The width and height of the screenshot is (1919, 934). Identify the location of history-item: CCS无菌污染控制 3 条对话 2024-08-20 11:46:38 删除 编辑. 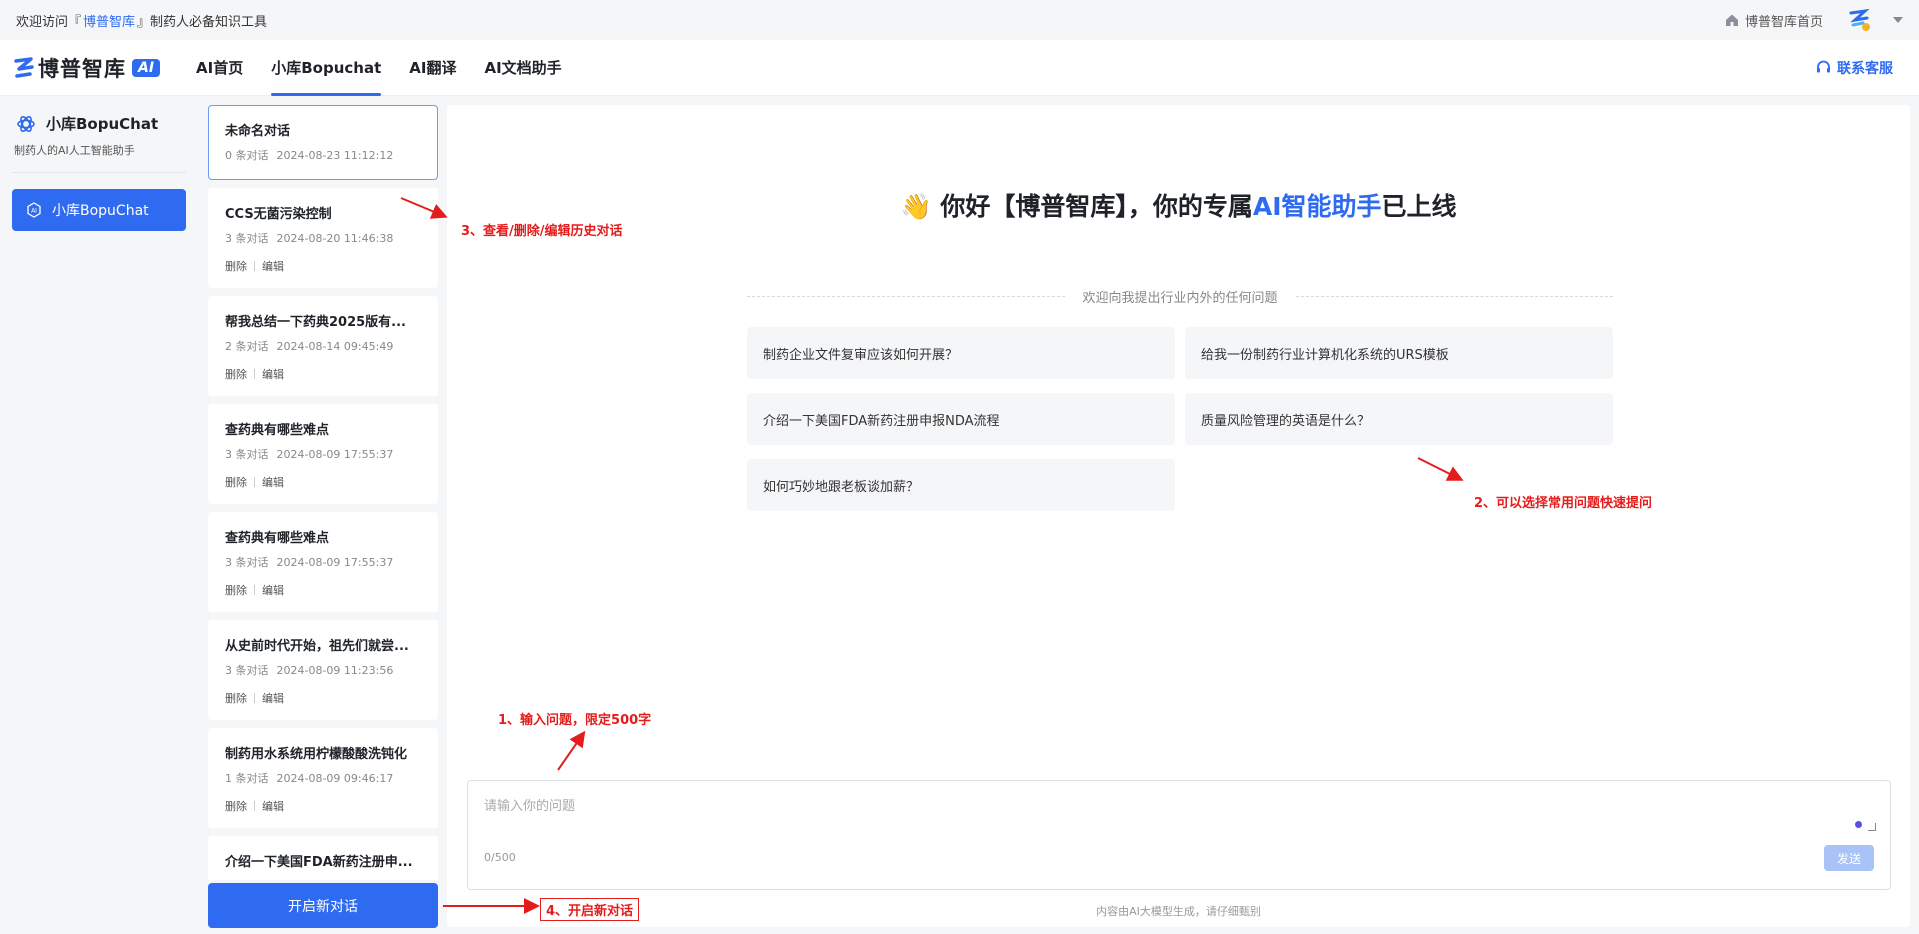
(323, 238).